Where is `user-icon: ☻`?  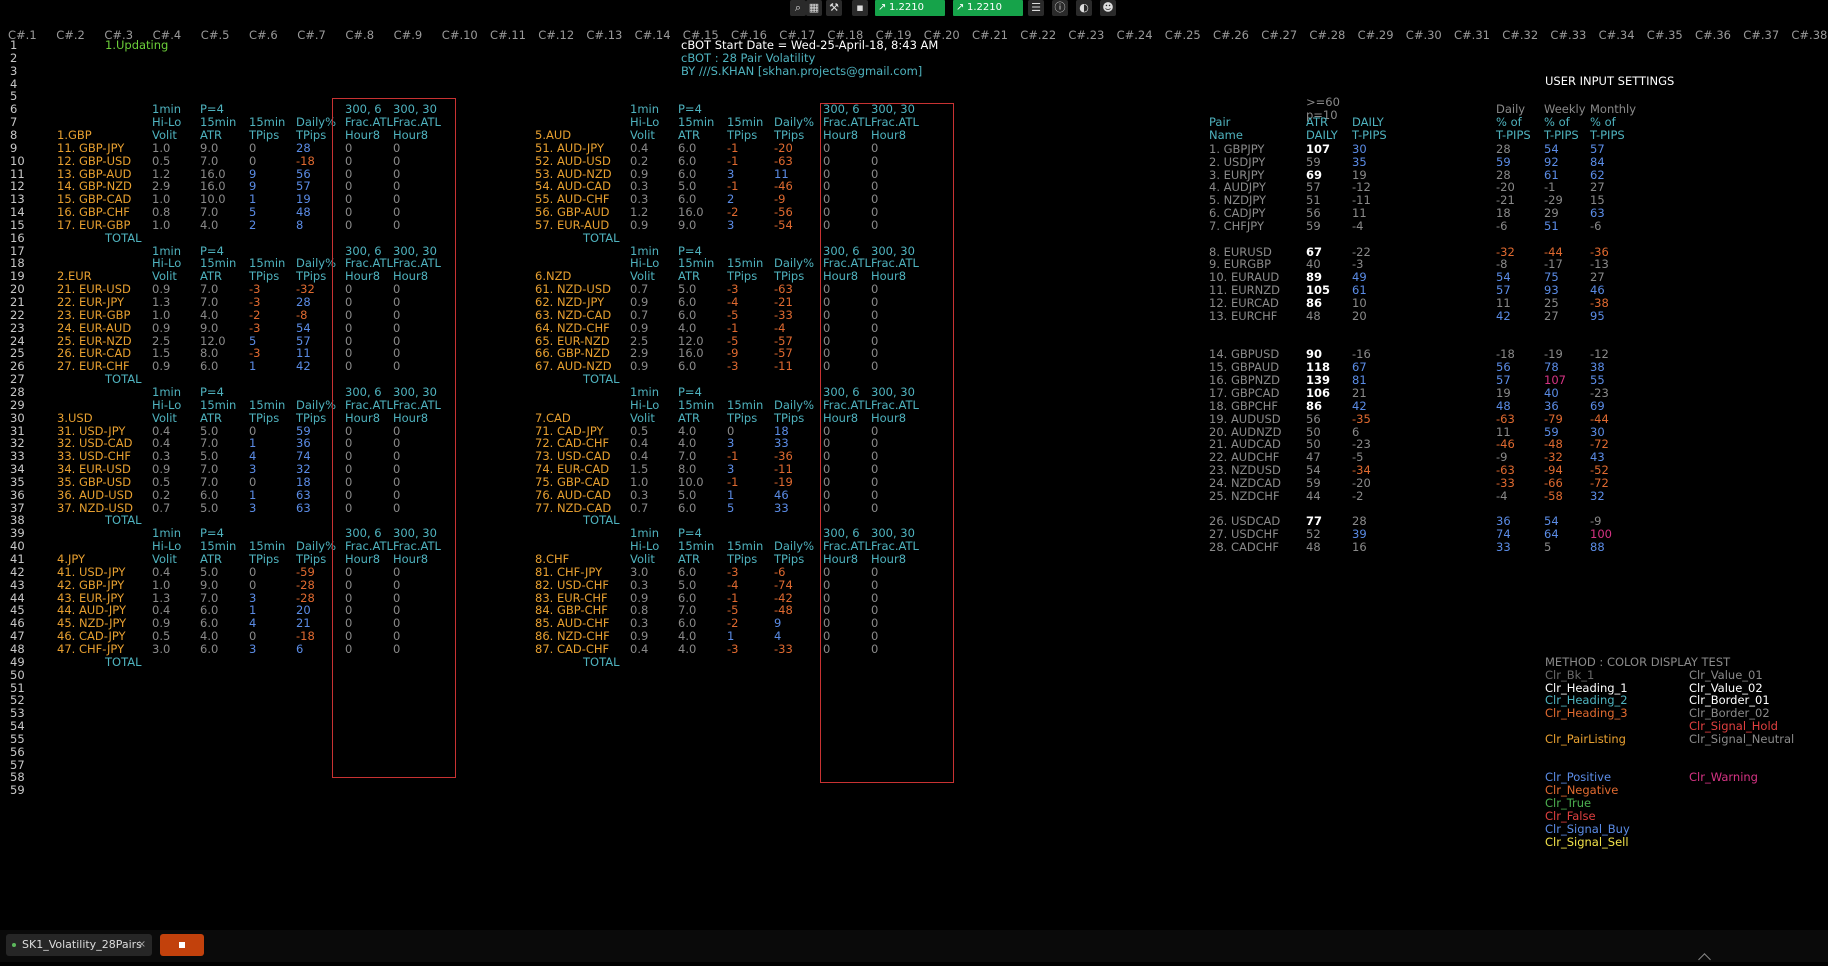
user-icon: ☻ is located at coordinates (1108, 8).